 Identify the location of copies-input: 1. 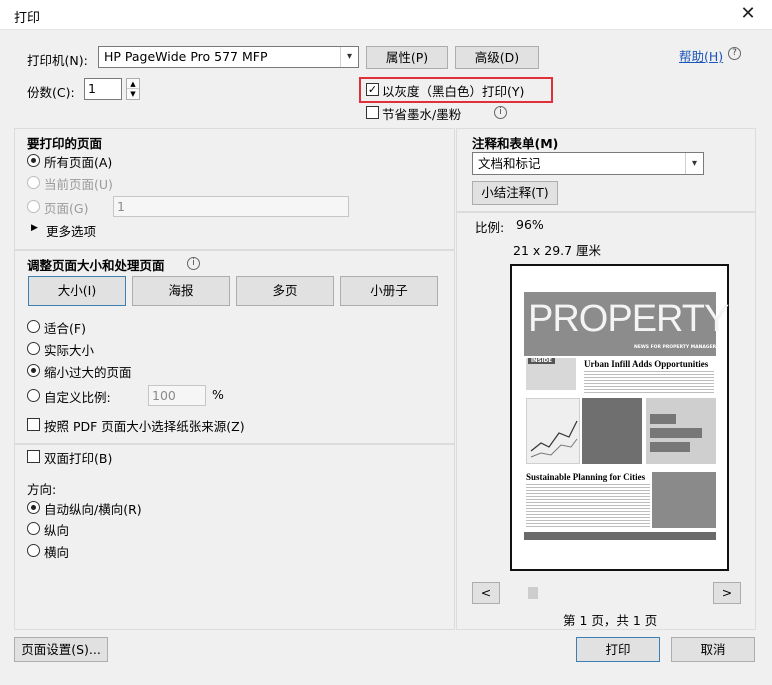
(103, 89).